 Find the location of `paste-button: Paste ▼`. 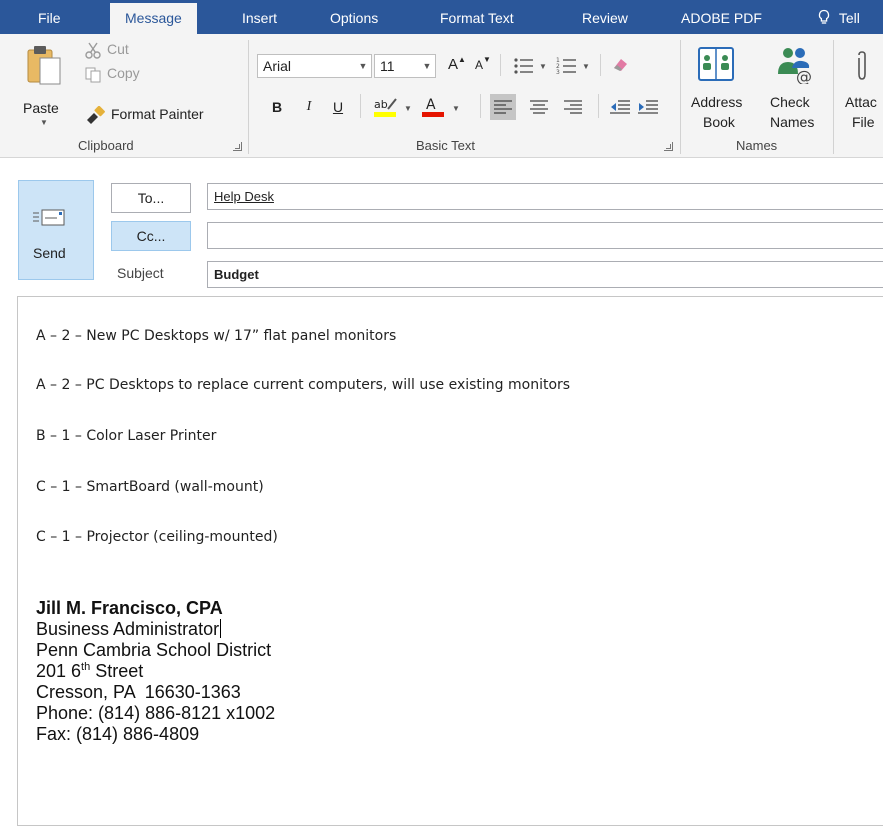

paste-button: Paste ▼ is located at coordinates (47, 84).